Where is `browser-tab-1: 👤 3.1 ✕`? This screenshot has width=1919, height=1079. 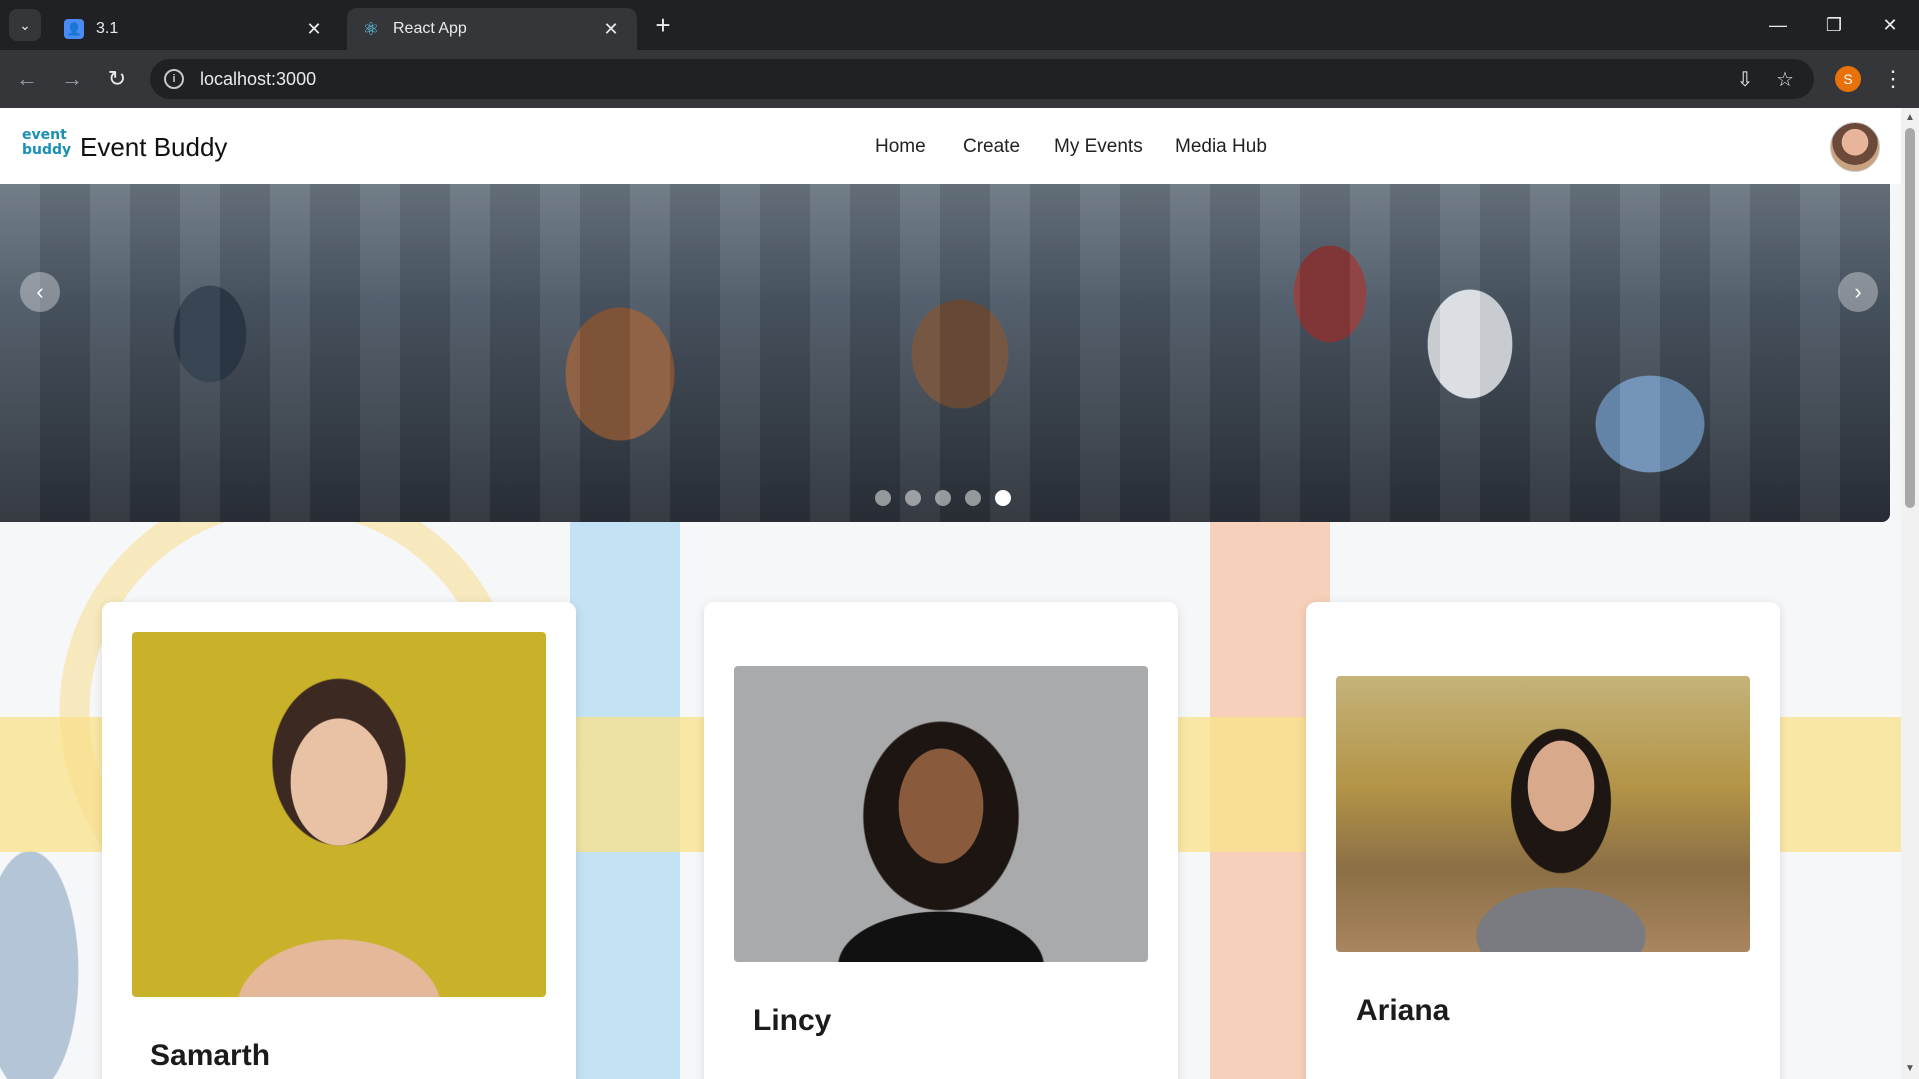 browser-tab-1: 👤 3.1 ✕ is located at coordinates (195, 29).